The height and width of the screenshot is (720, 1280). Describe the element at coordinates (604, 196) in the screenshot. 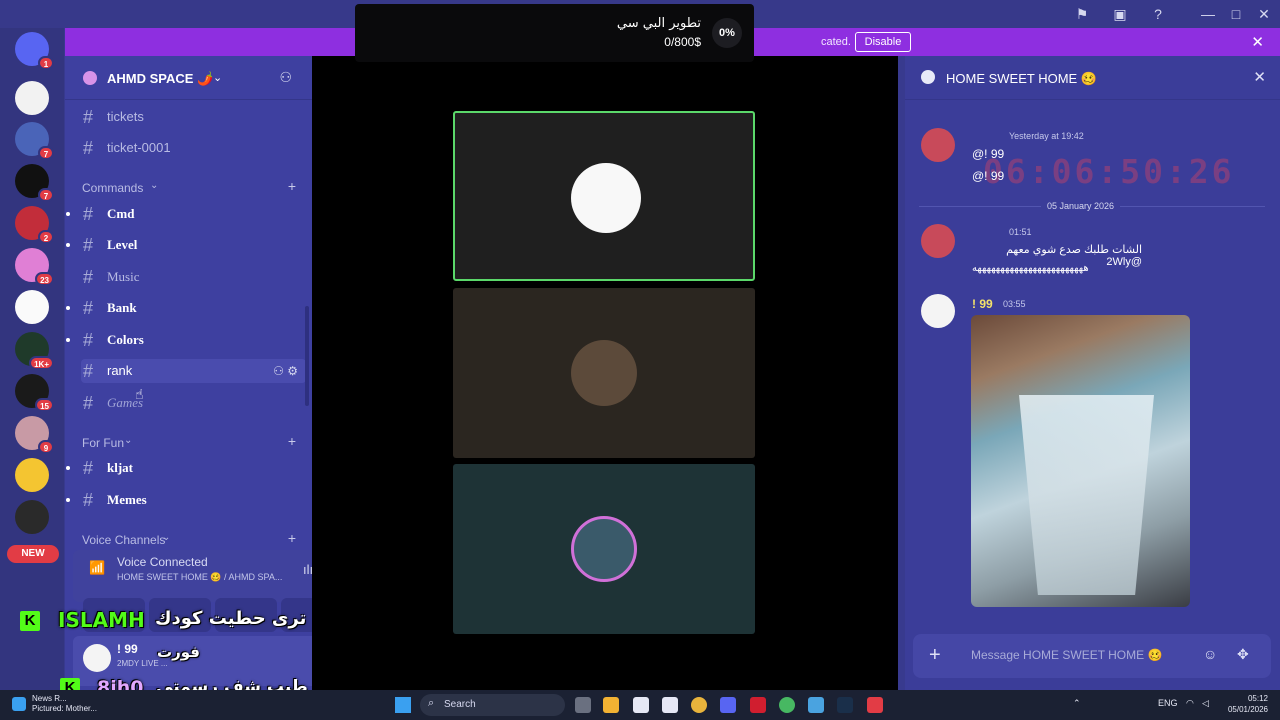

I see `participant-tile-speaking` at that location.